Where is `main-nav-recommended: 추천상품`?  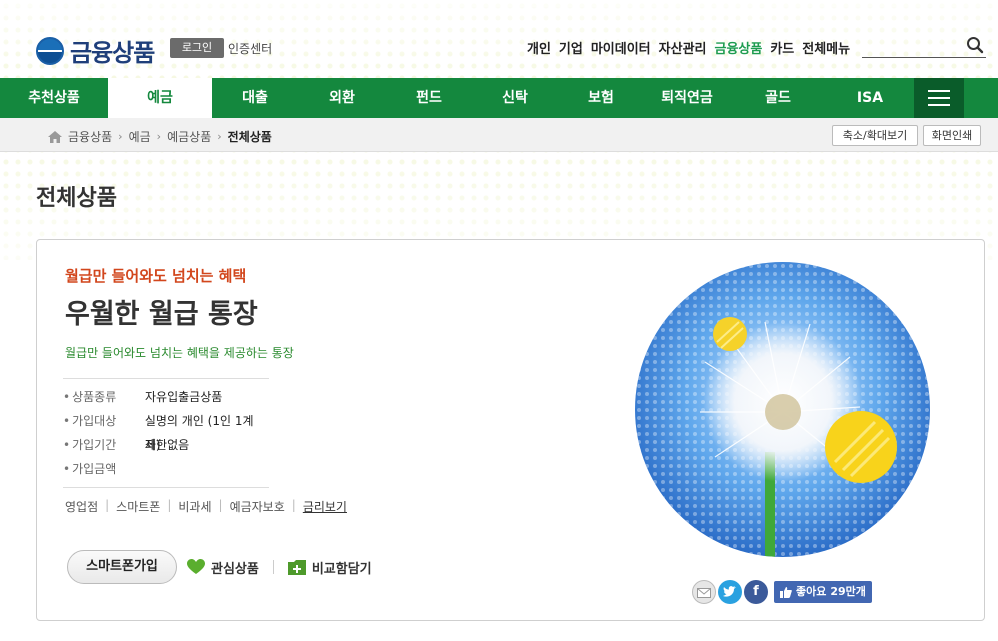 main-nav-recommended: 추천상품 is located at coordinates (54, 98).